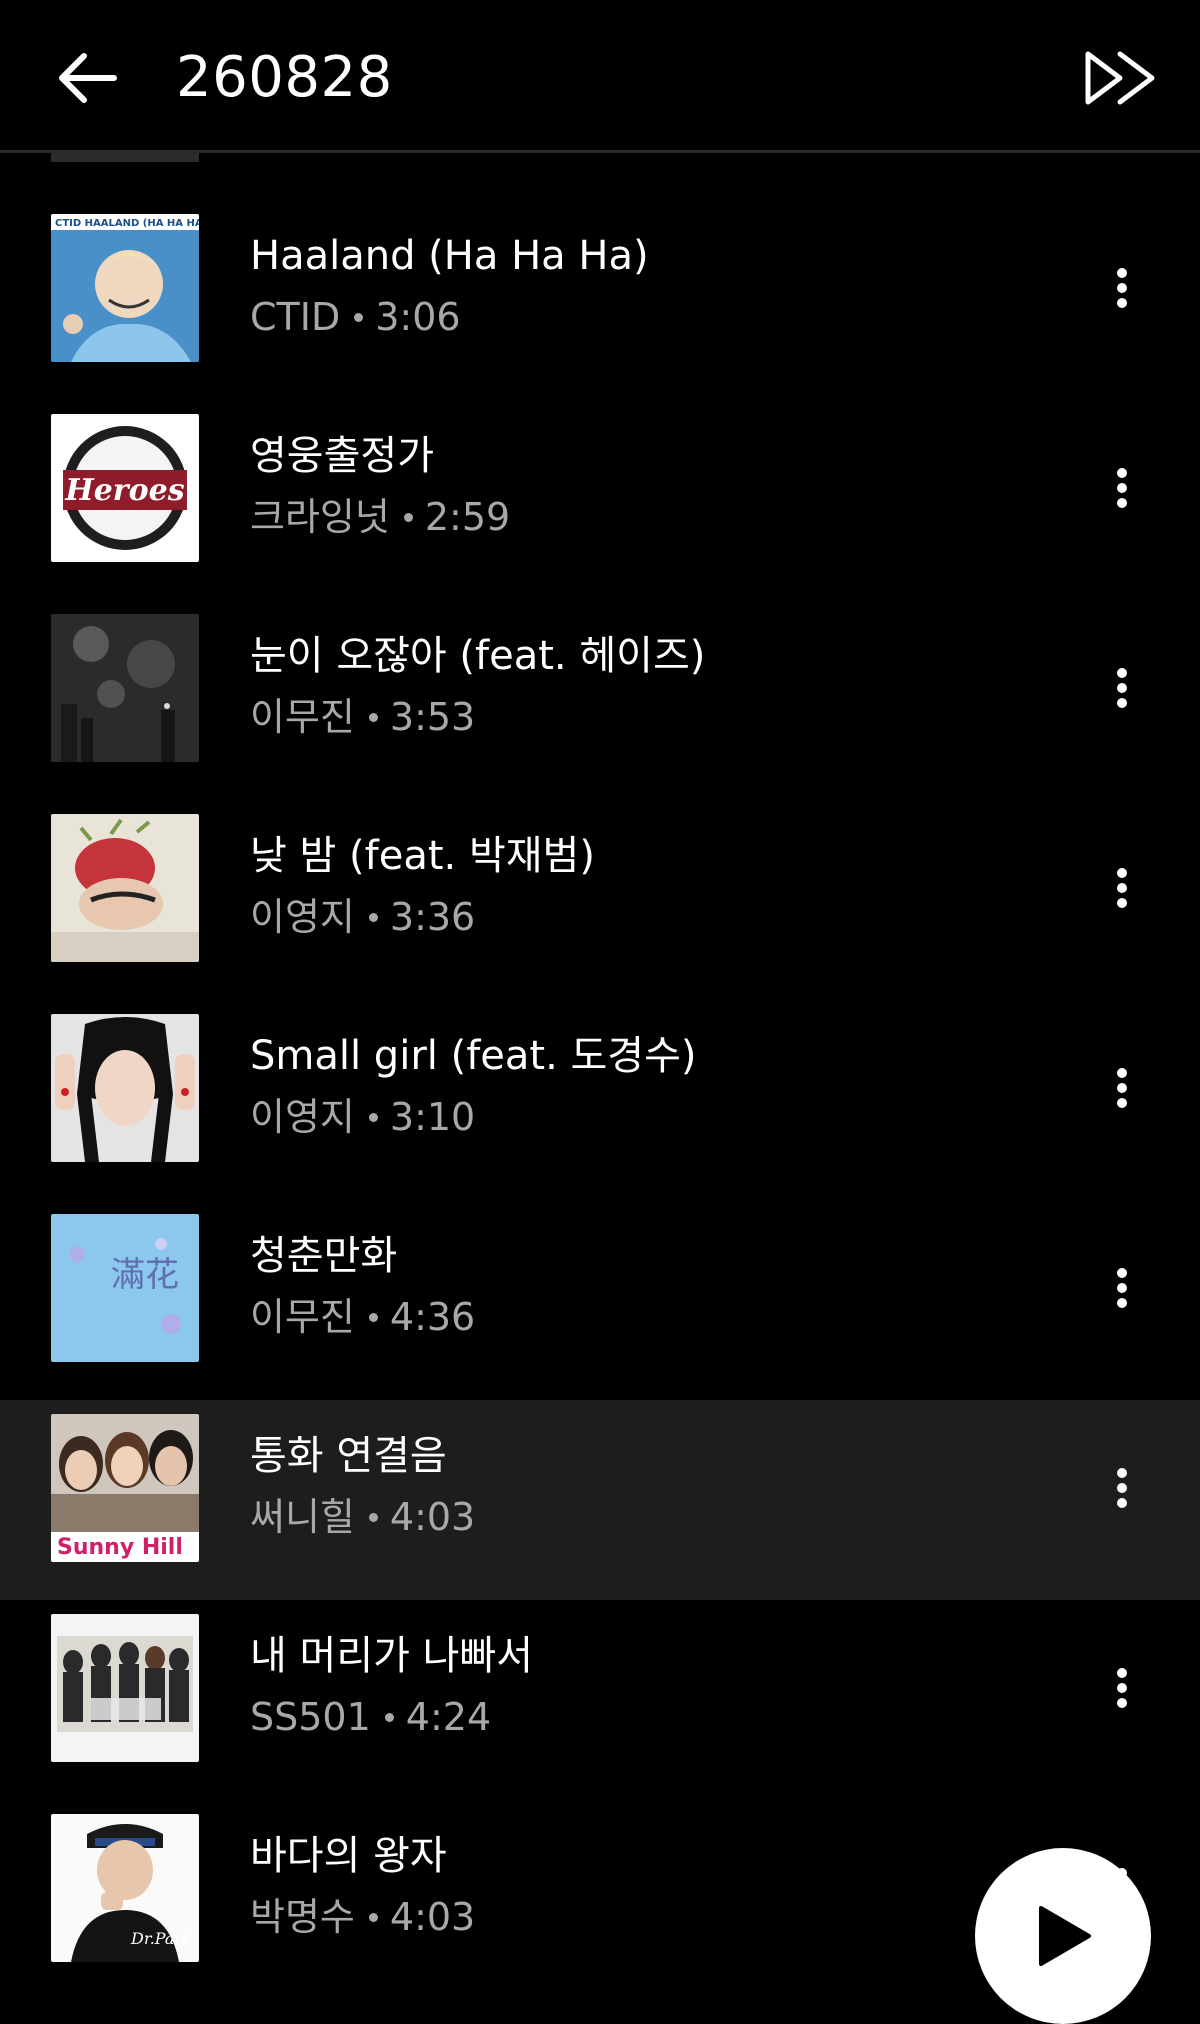 This screenshot has width=1200, height=2024. I want to click on song-meta: 이영지 3:10, so click(362, 1117).